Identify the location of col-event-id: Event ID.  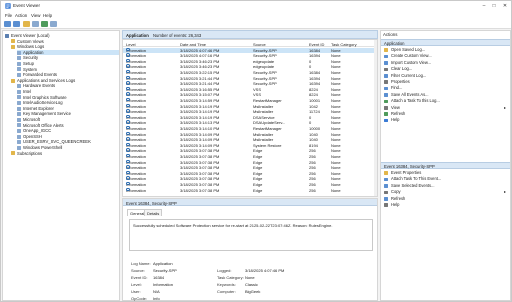
(316, 44).